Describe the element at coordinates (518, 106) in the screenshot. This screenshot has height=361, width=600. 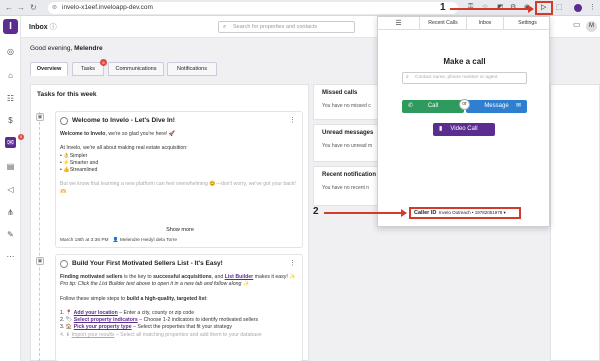
I see `envelope-icon: ✉` at that location.